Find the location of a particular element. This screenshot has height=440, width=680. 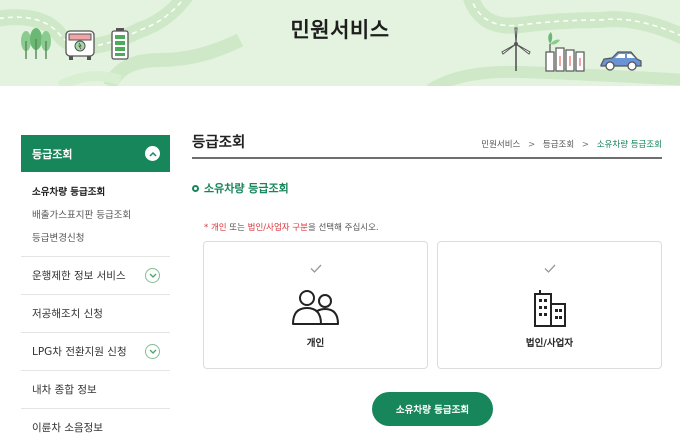

sidebar-item-my-car-info: 내차 종합 정보 is located at coordinates (95, 390).